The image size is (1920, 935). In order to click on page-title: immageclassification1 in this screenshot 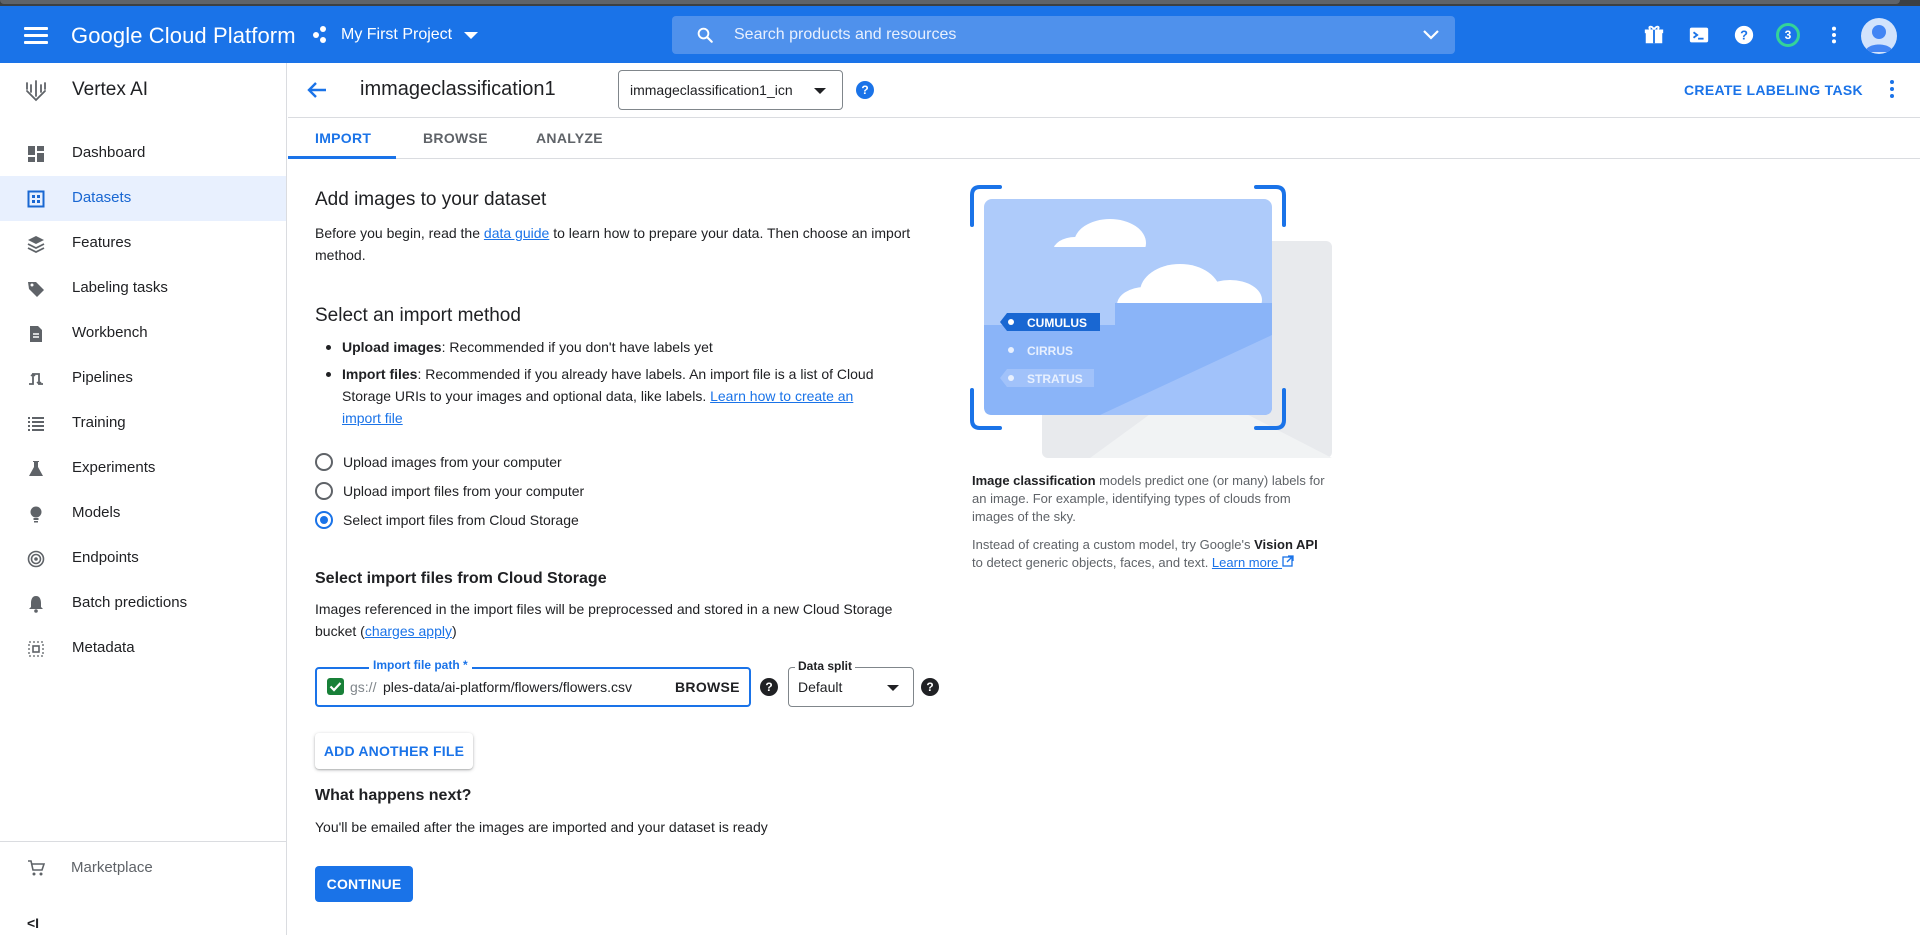, I will do `click(458, 89)`.